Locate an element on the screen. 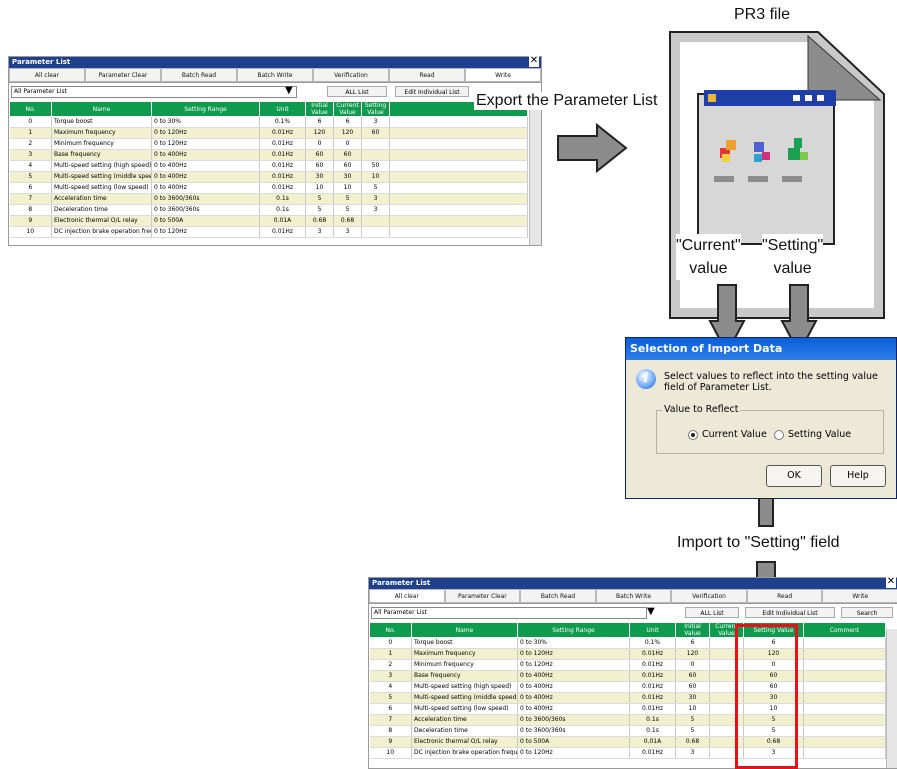 The width and height of the screenshot is (897, 769). column-header: Setting Value is located at coordinates (375, 109).